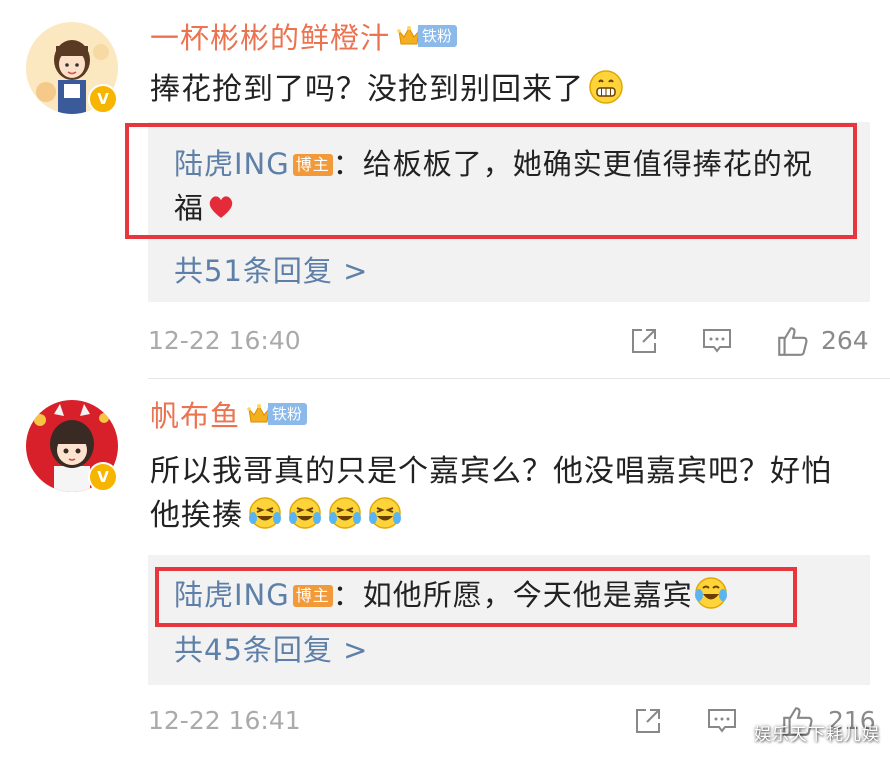 The height and width of the screenshot is (757, 890). Describe the element at coordinates (221, 207) in the screenshot. I see `red-heart-emoji-icon` at that location.